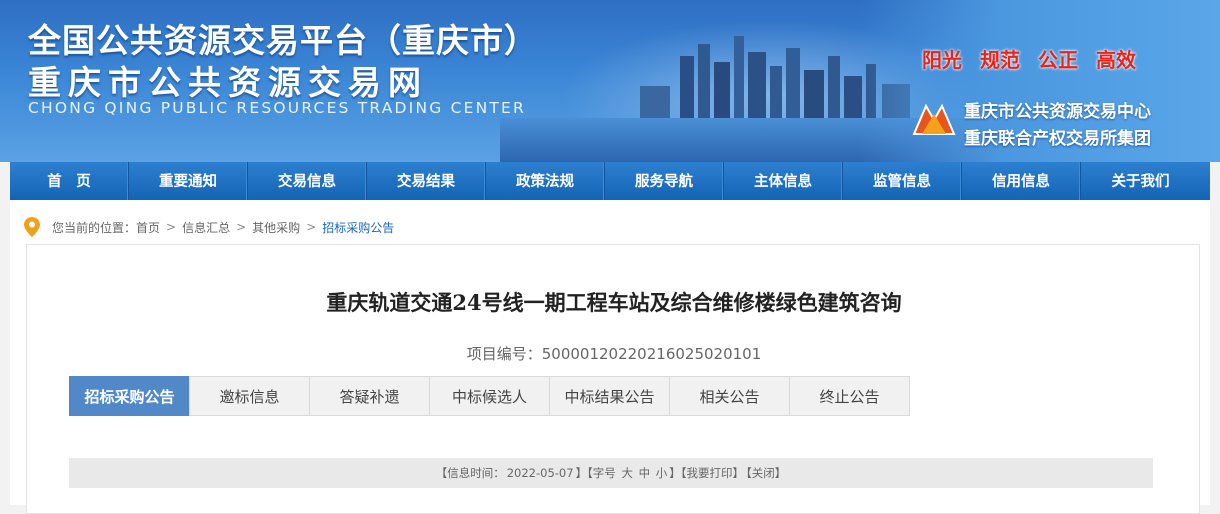  What do you see at coordinates (1140, 181) in the screenshot?
I see `nav-about-us: 关于我们` at bounding box center [1140, 181].